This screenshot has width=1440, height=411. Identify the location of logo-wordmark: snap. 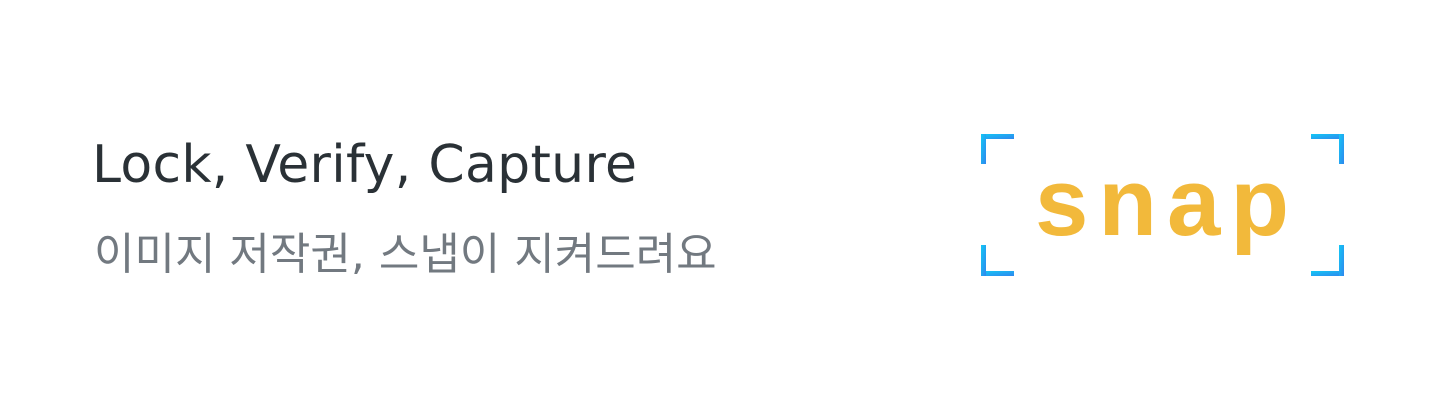
(1167, 202).